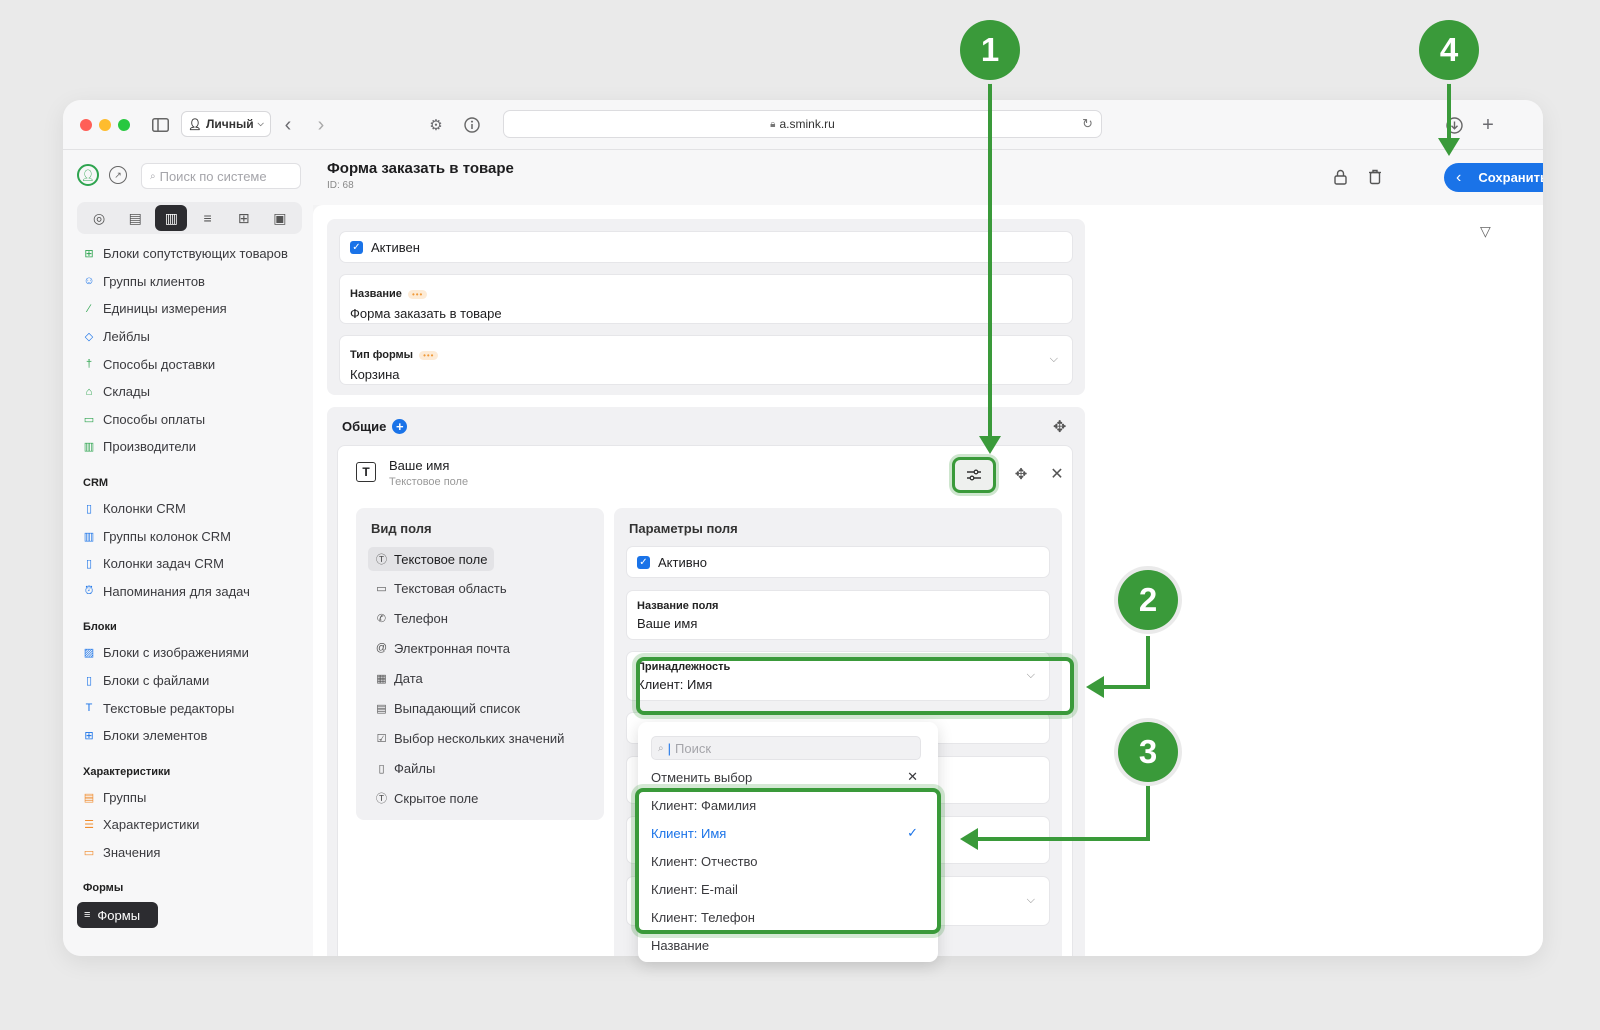 The width and height of the screenshot is (1600, 1030). Describe the element at coordinates (1493, 177) in the screenshot. I see `save-button: ‹ Сохранить +` at that location.